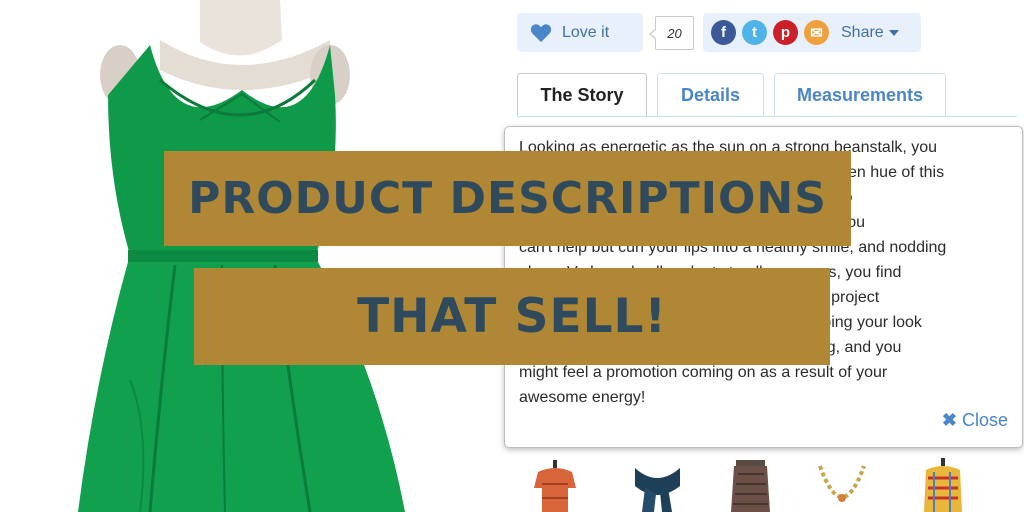 Image resolution: width=1024 pixels, height=512 pixels. What do you see at coordinates (555, 485) in the screenshot?
I see `thumb-orange-top` at bounding box center [555, 485].